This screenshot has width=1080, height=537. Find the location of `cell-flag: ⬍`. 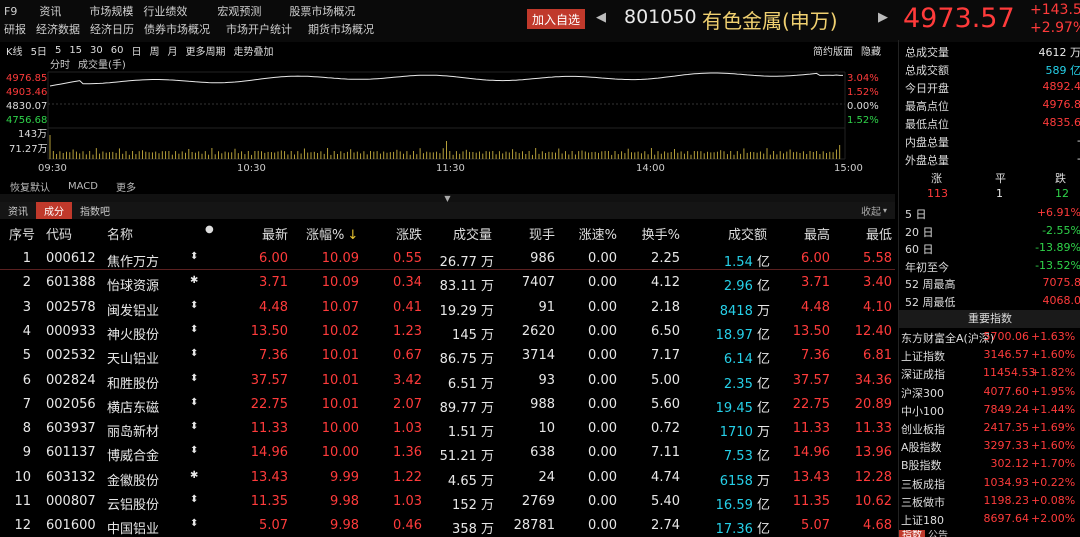

cell-flag: ⬍ is located at coordinates (194, 402).